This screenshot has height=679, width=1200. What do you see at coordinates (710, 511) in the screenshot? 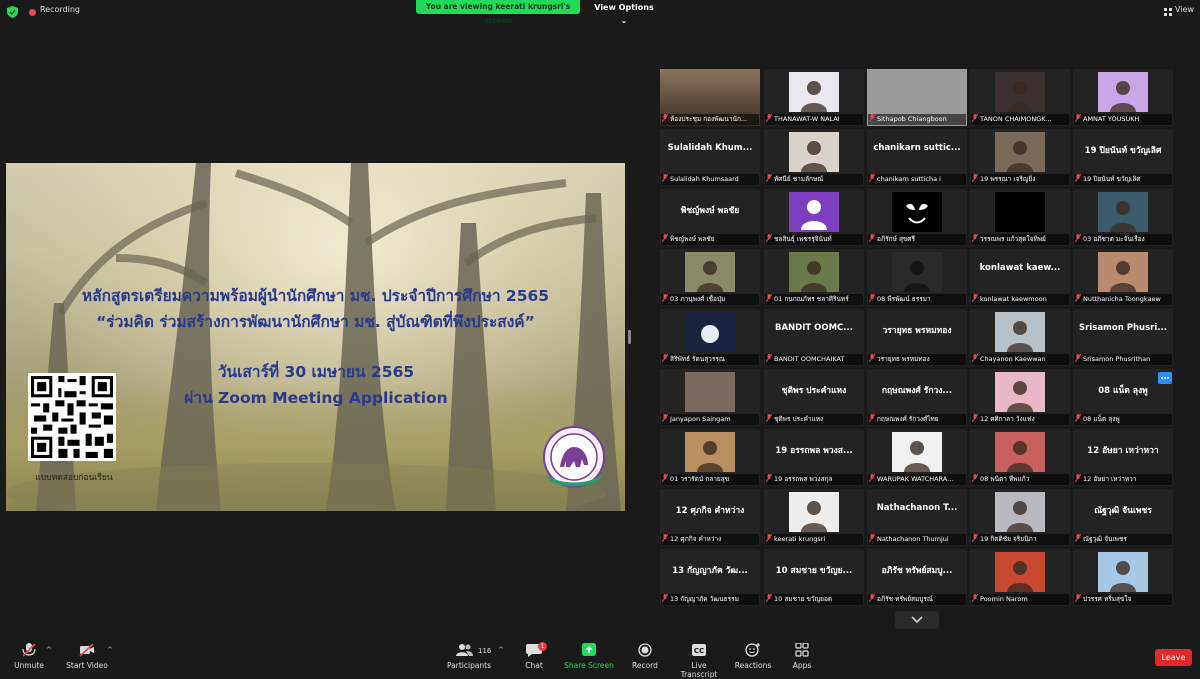
I see `participant-display-name: 12 ศุภกิจ คำหว่าง` at bounding box center [710, 511].